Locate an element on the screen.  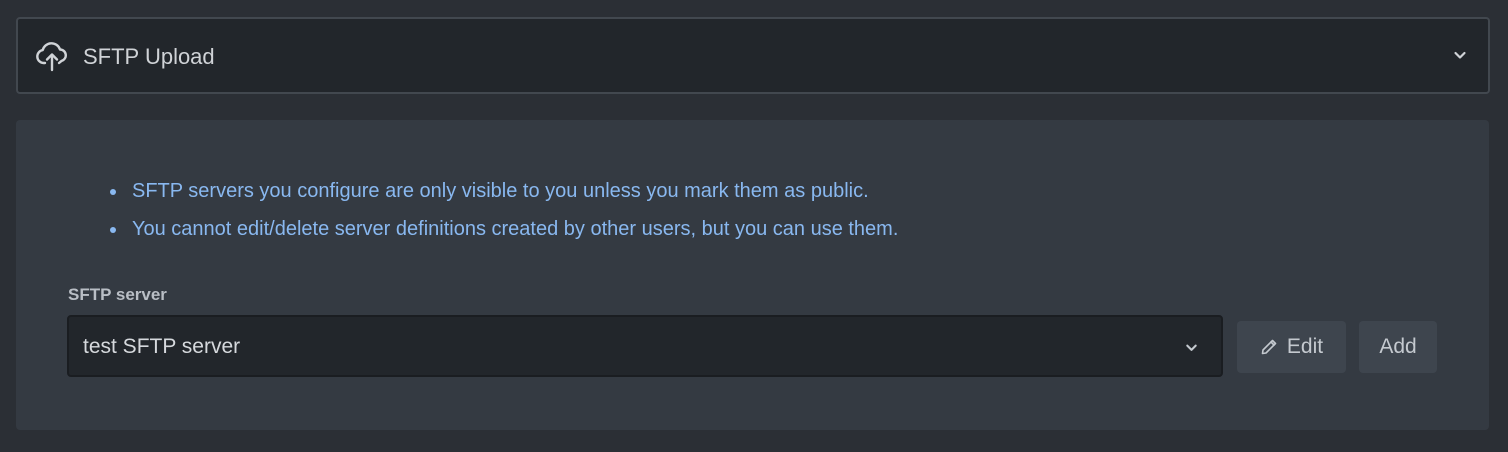
add-button-label: Add is located at coordinates (1398, 346).